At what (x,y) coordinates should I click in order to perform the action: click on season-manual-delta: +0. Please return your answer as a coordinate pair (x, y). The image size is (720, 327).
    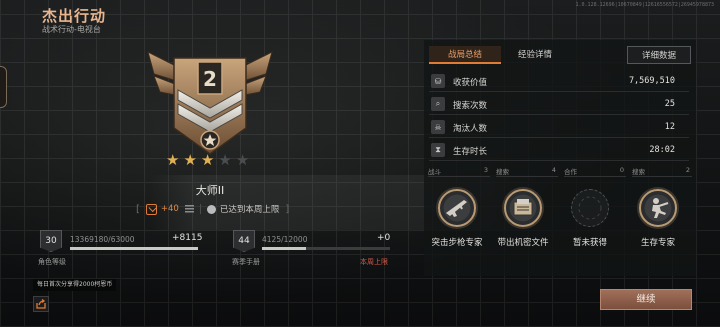
    Looking at the image, I should click on (384, 238).